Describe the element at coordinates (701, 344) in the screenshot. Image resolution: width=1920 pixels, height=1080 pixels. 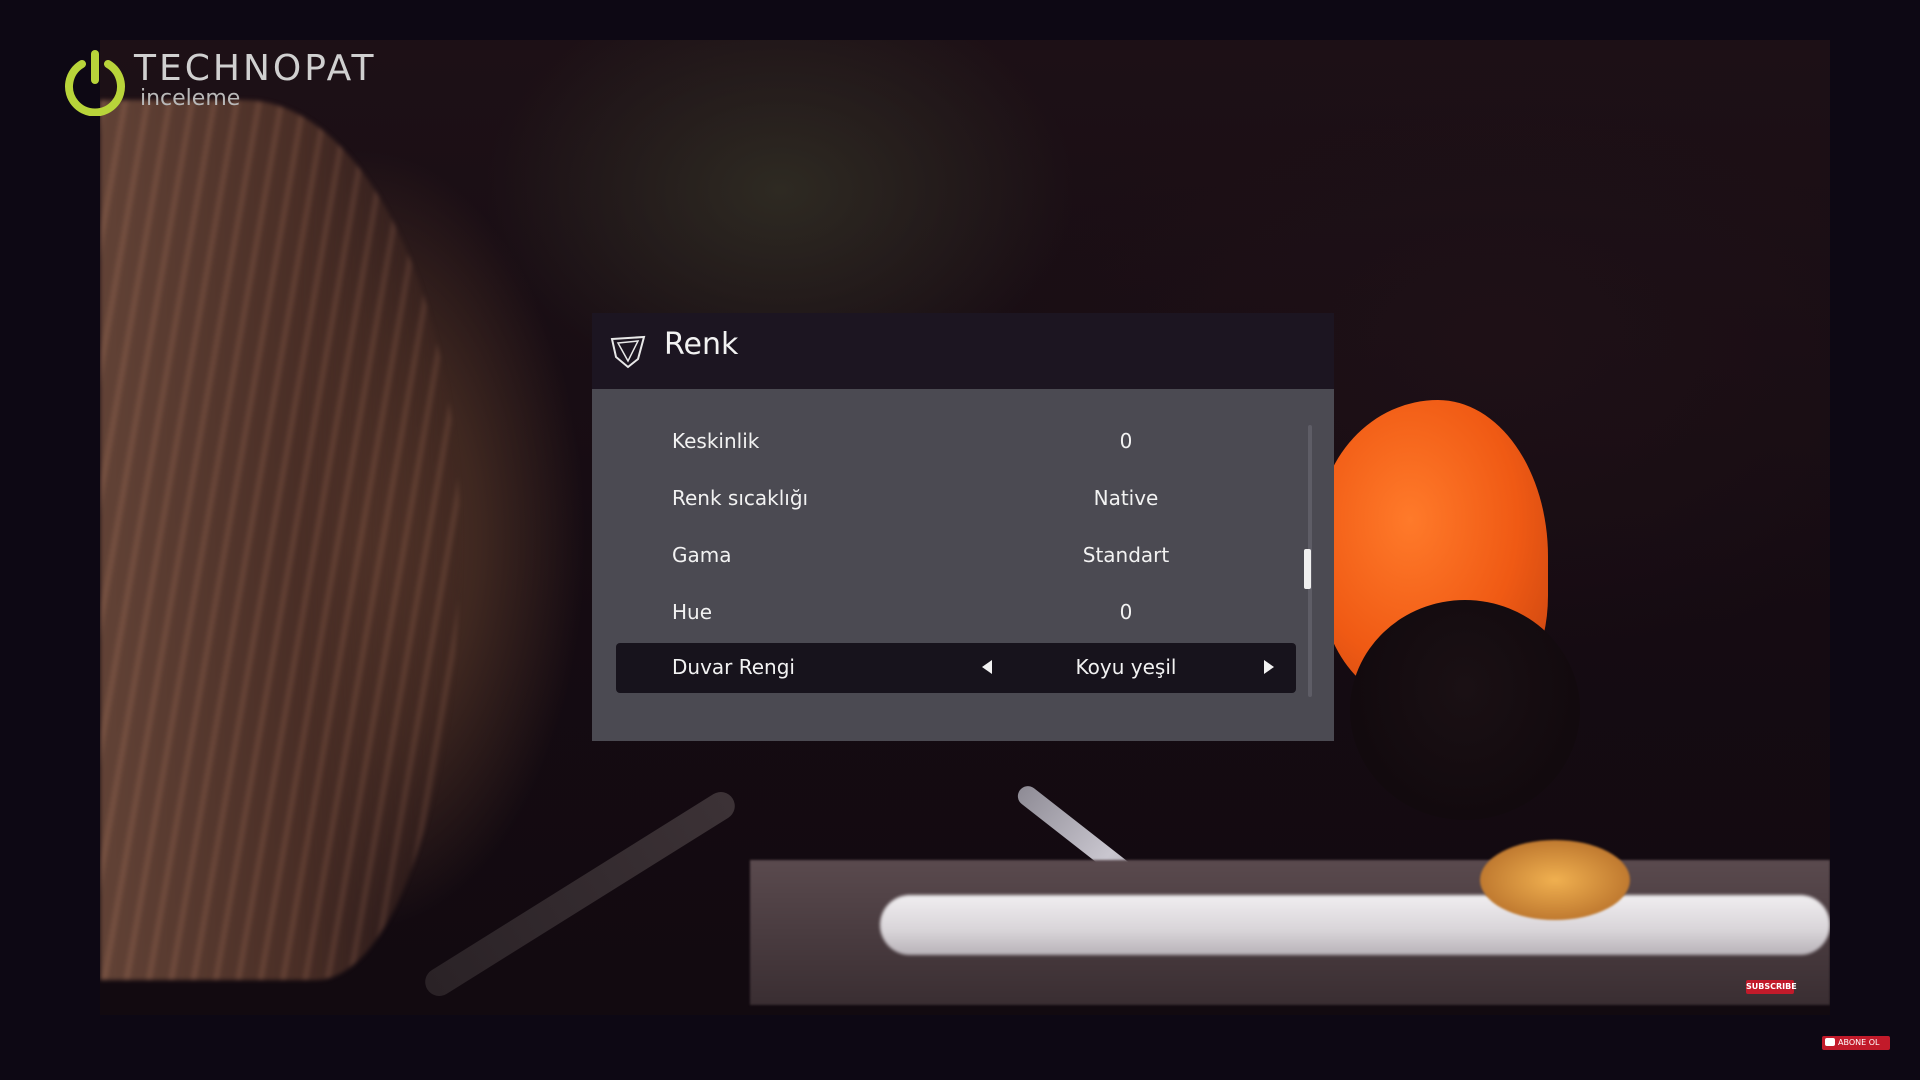
I see `menu-title: Renk` at that location.